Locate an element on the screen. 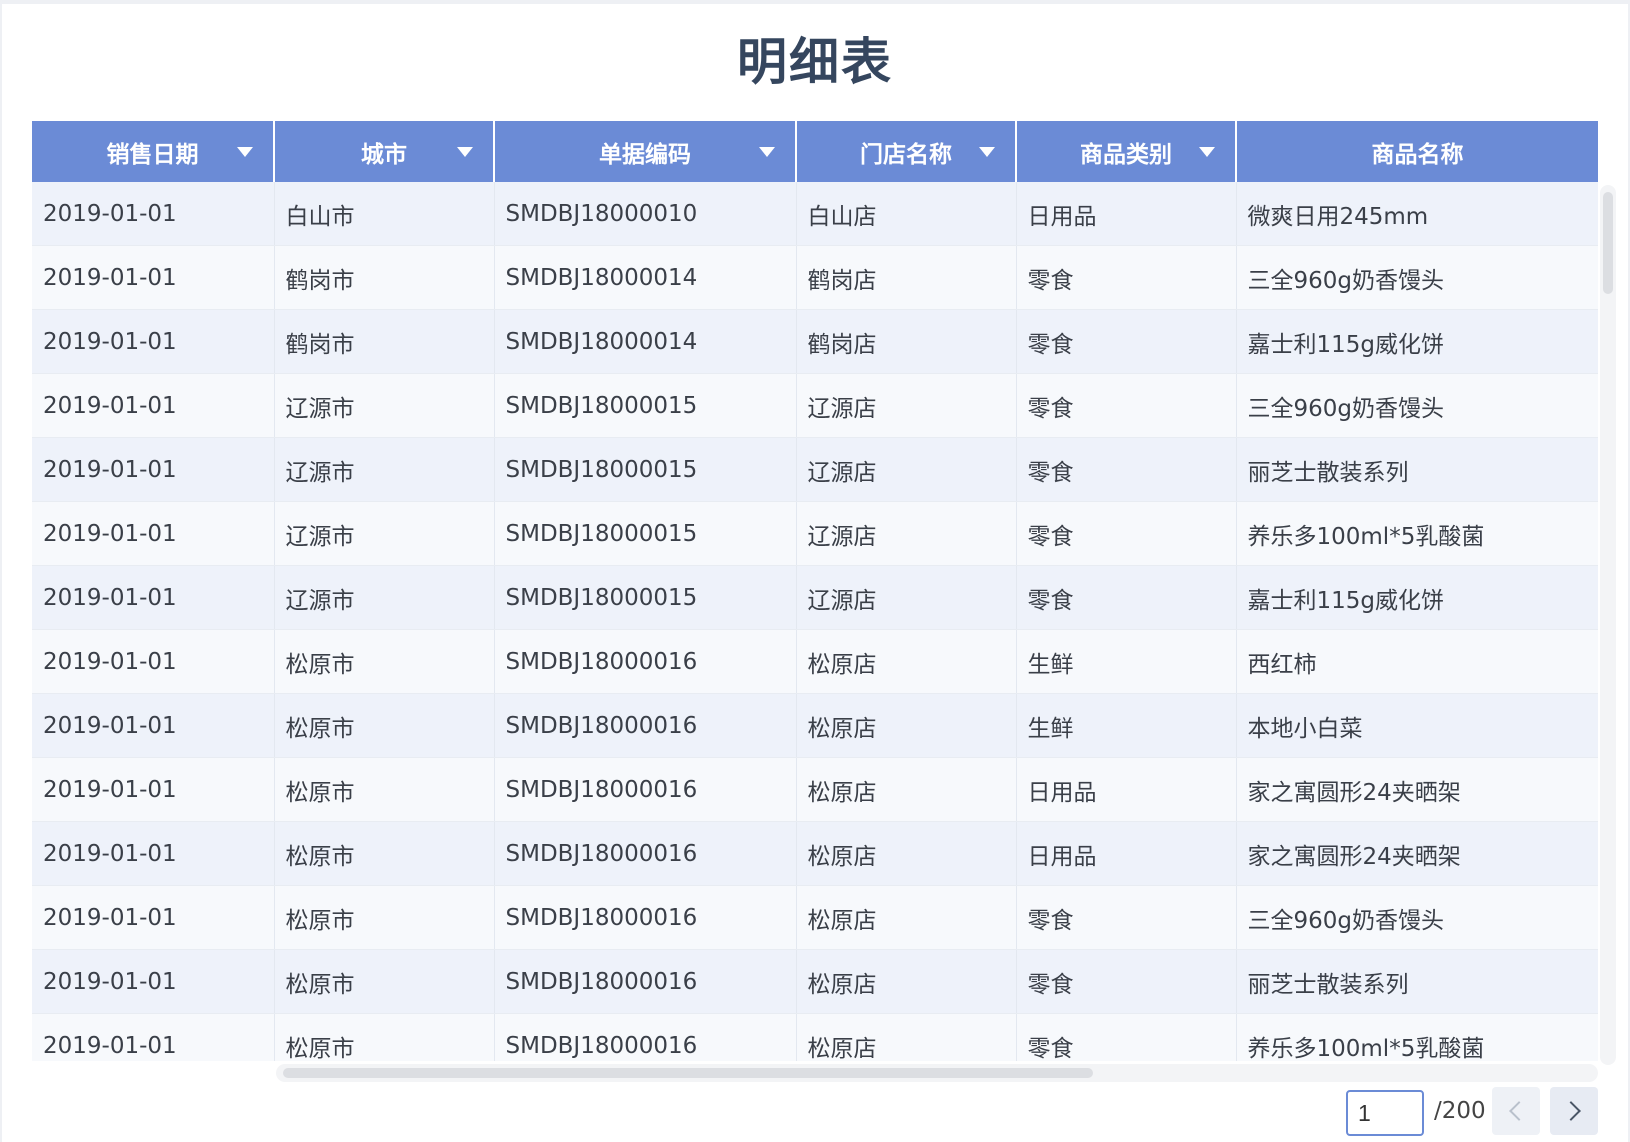 This screenshot has height=1142, width=1630. column-header-label: 单据编码 is located at coordinates (645, 154).